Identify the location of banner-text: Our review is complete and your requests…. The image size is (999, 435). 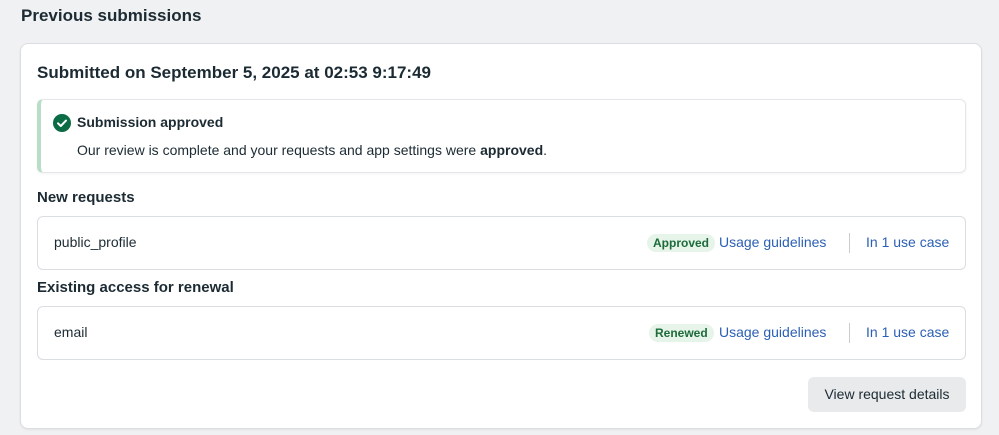
(312, 150).